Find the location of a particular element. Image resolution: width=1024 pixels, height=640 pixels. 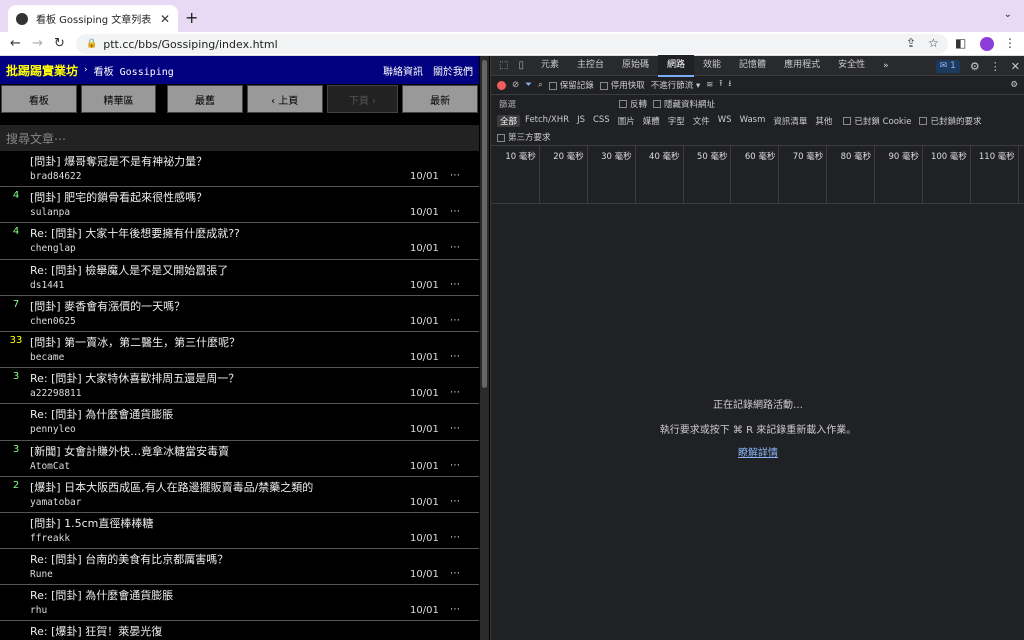

preserve-log-checkbox: 保留記錄 is located at coordinates (571, 85).